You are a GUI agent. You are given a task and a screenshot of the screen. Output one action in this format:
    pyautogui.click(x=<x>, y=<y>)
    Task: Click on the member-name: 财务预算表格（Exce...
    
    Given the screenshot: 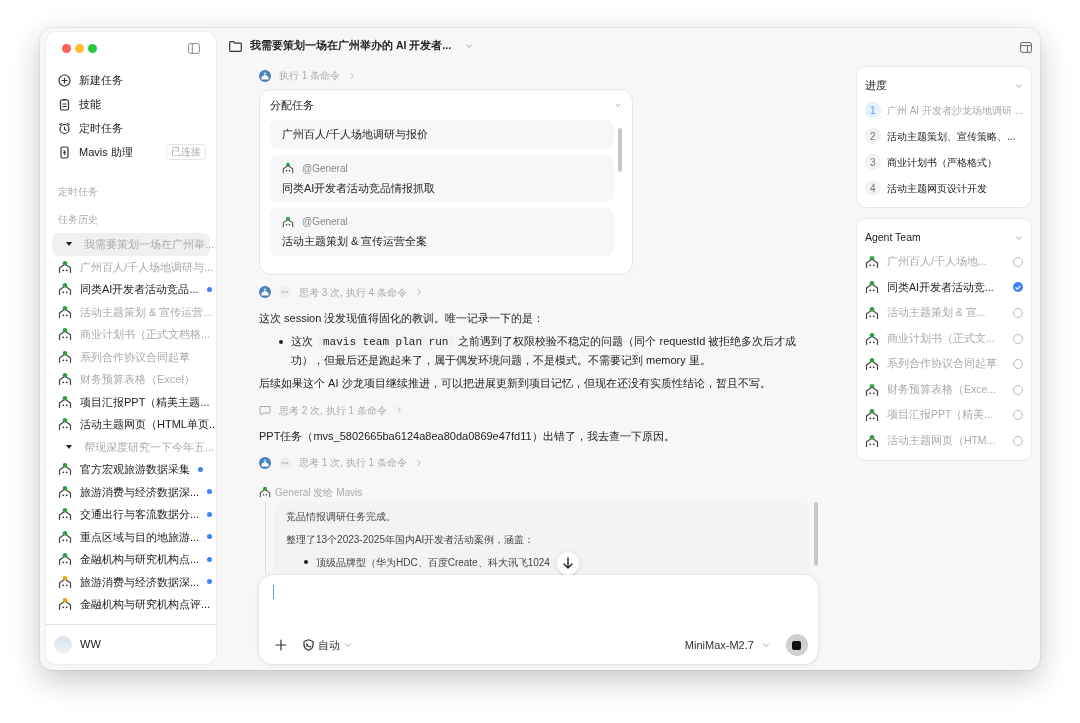 What is the action you would take?
    pyautogui.click(x=941, y=389)
    